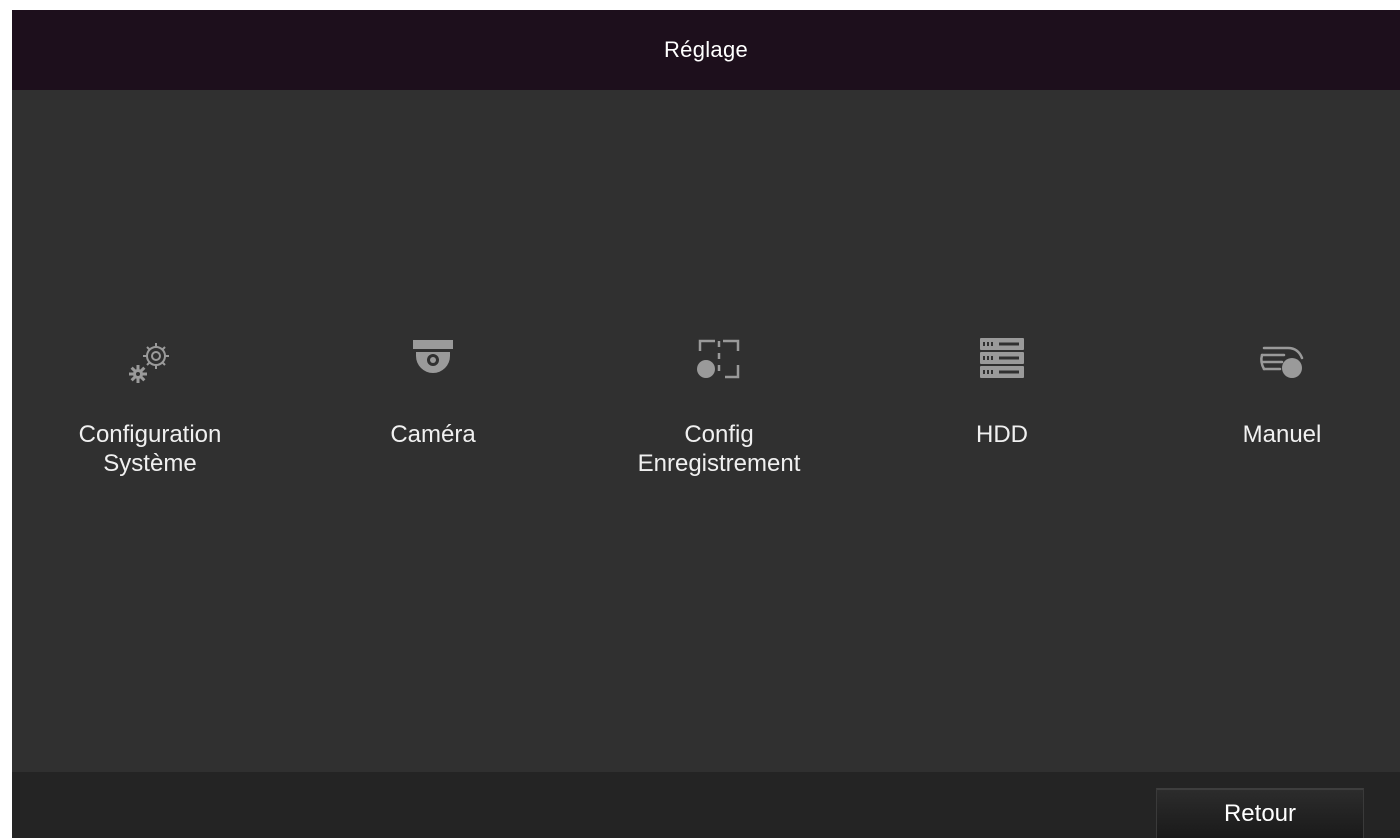 The width and height of the screenshot is (1400, 838). I want to click on page-title: Réglage, so click(706, 49).